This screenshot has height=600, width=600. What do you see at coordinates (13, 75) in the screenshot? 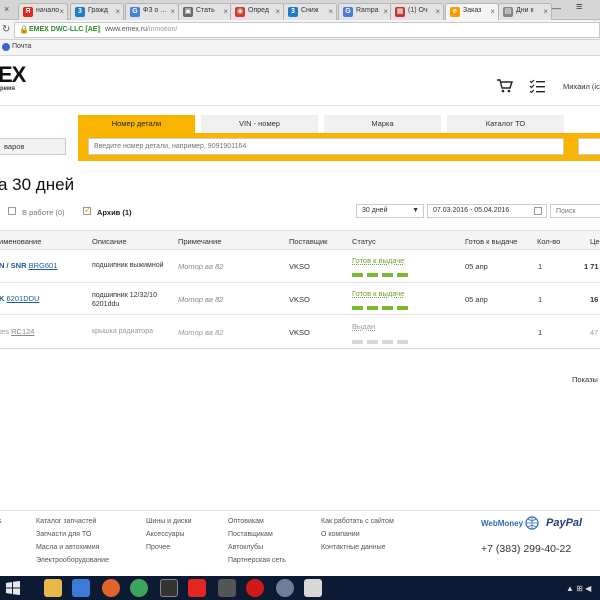
I see `site-logo: EX` at bounding box center [13, 75].